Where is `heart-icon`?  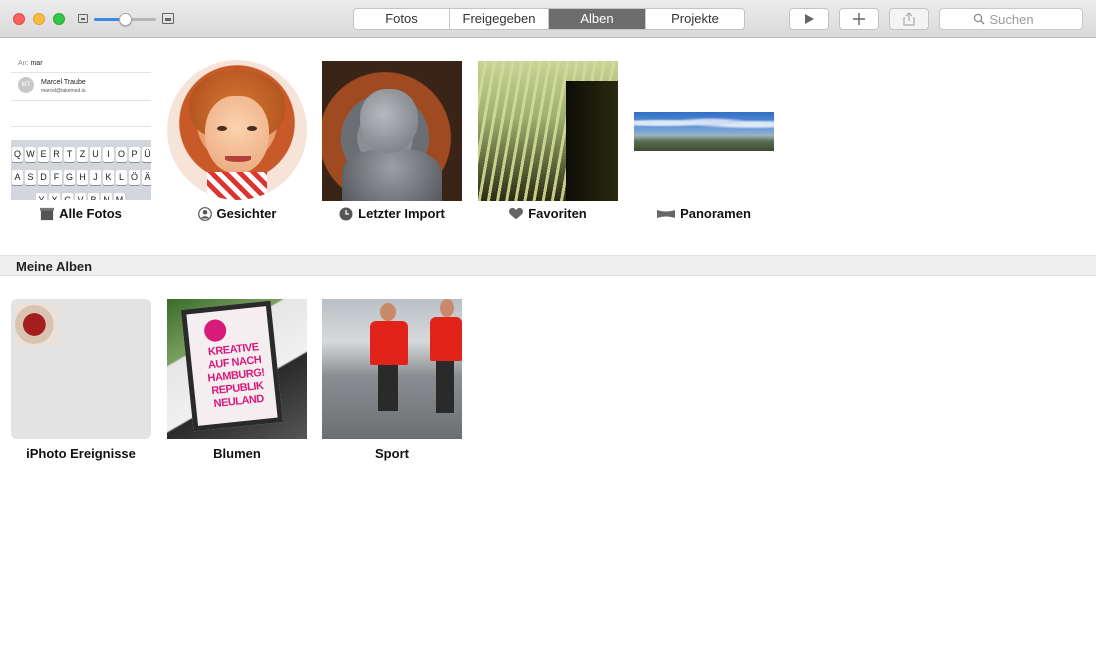
heart-icon is located at coordinates (516, 213).